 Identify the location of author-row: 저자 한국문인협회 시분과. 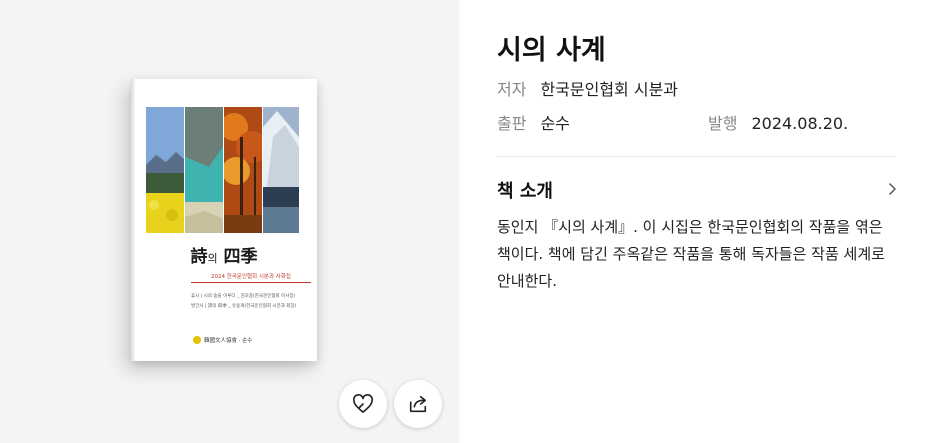
(587, 88).